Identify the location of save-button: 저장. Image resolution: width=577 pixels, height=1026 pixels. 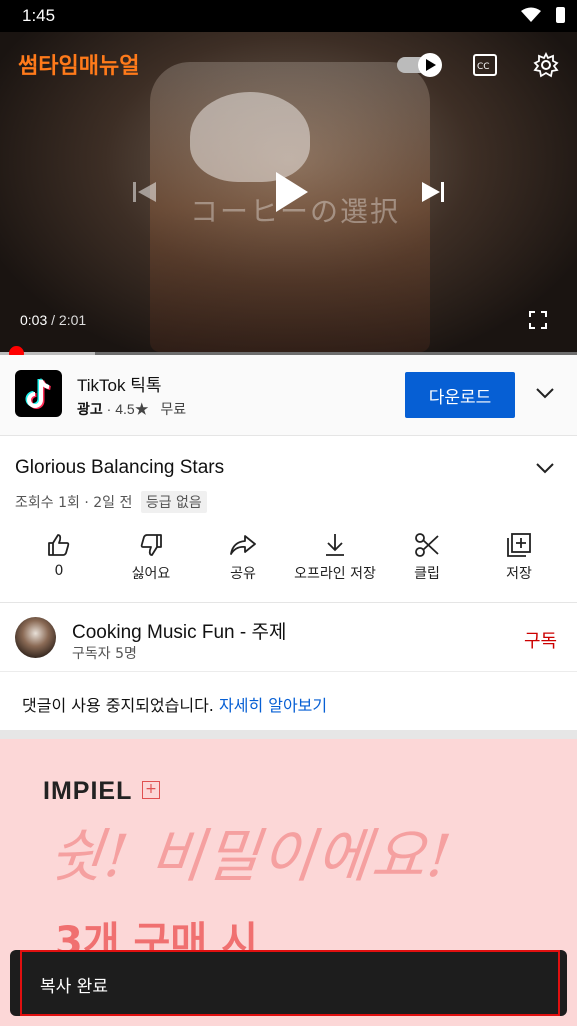
(519, 557).